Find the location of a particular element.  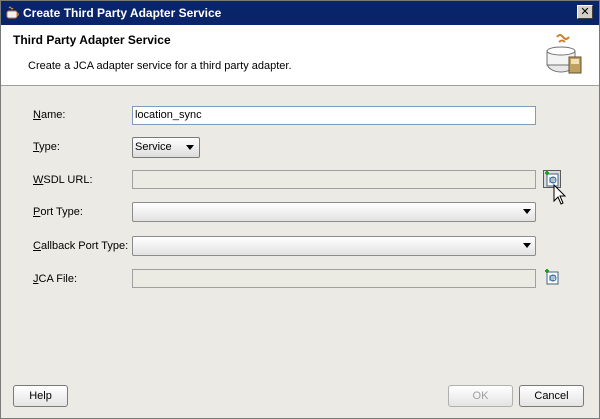

name-label: Name: is located at coordinates (49, 115).